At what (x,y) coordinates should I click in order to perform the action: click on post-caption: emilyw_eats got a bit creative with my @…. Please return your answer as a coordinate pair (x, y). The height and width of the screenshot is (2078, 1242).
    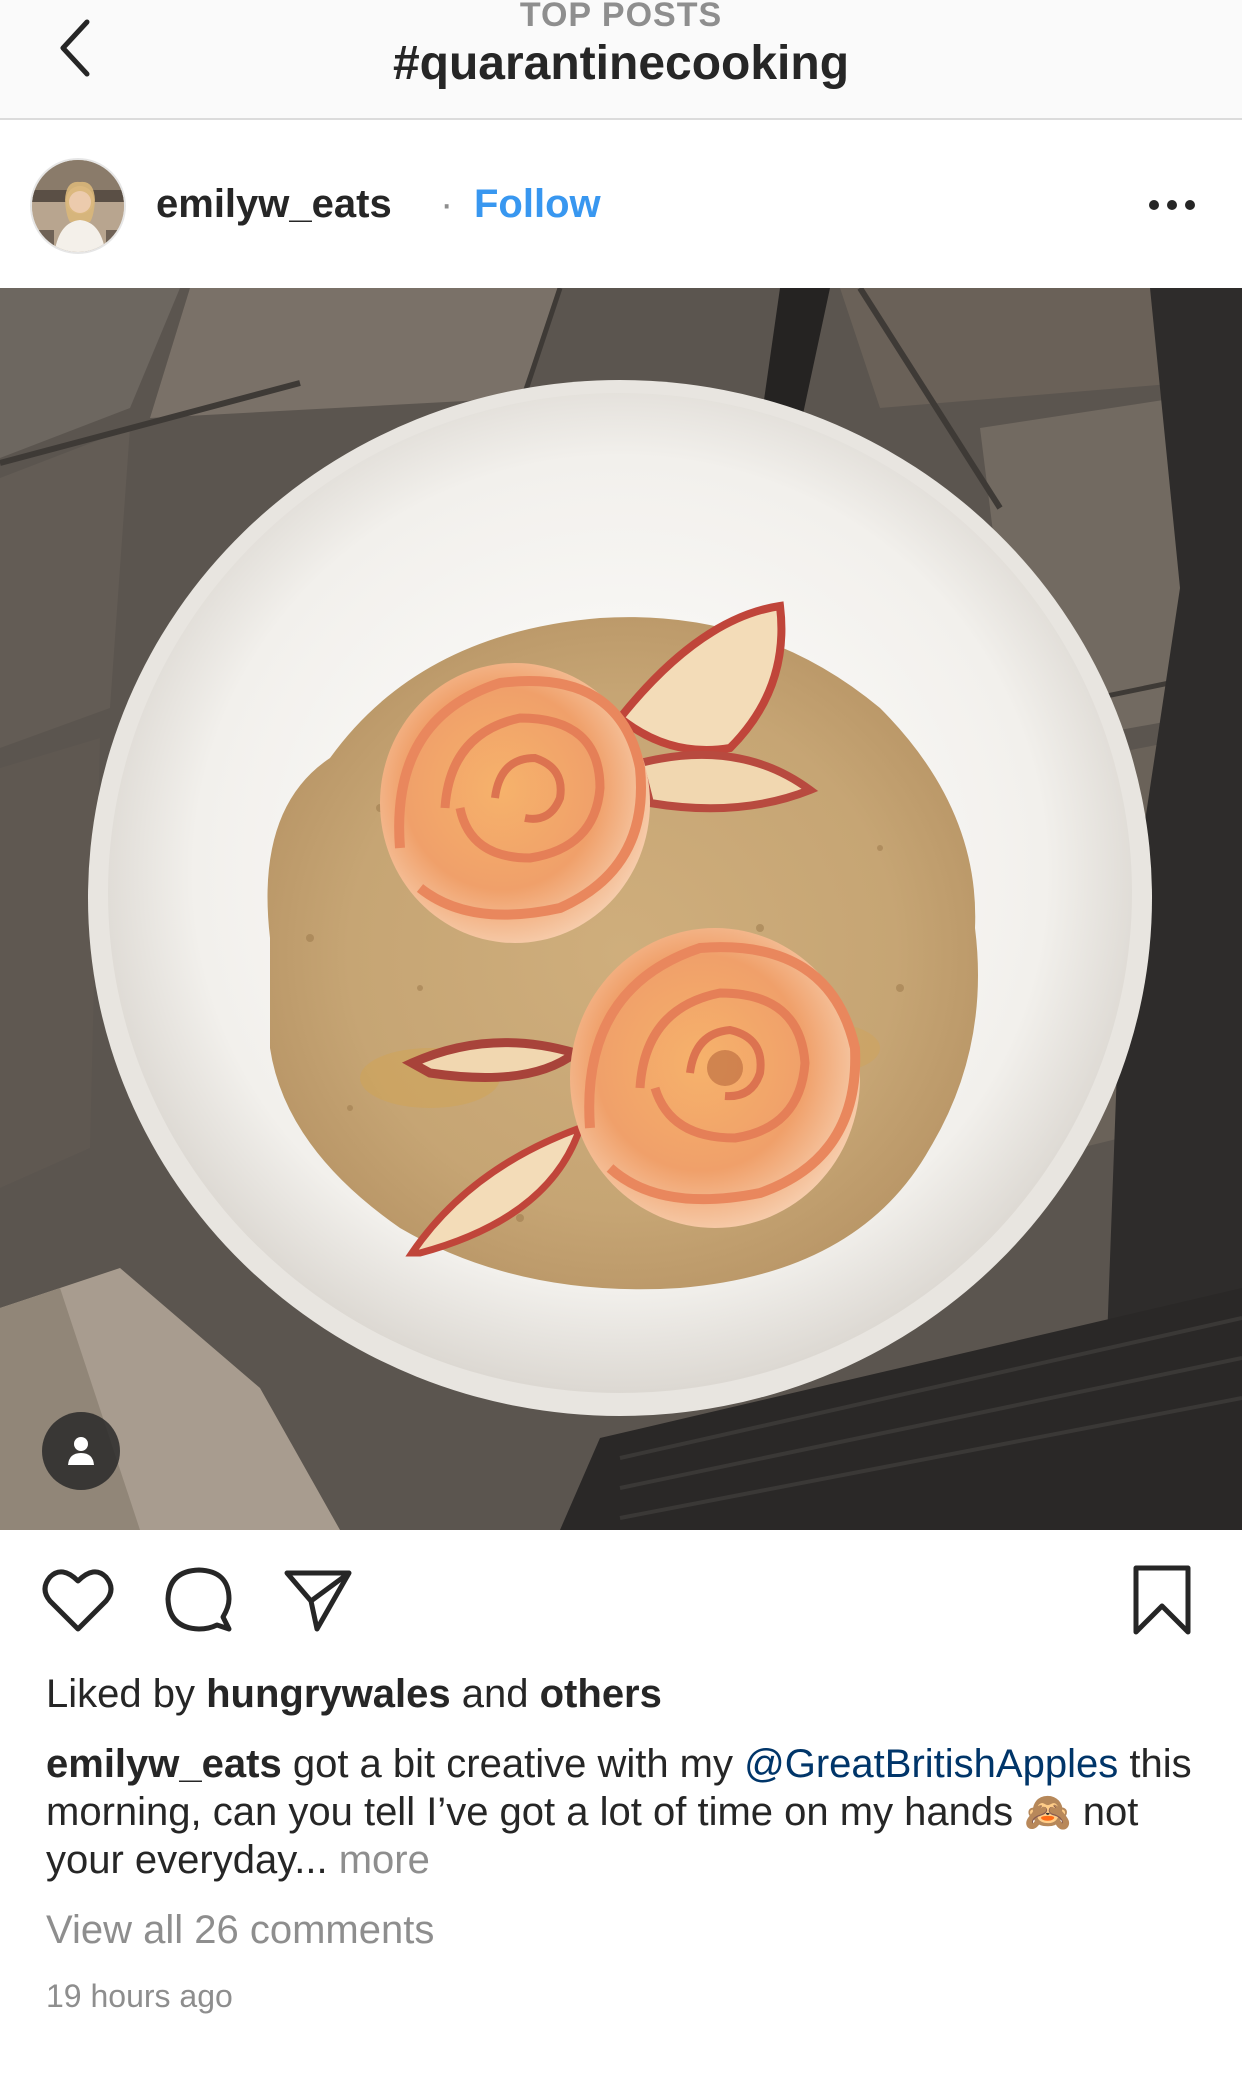
    Looking at the image, I should click on (626, 1812).